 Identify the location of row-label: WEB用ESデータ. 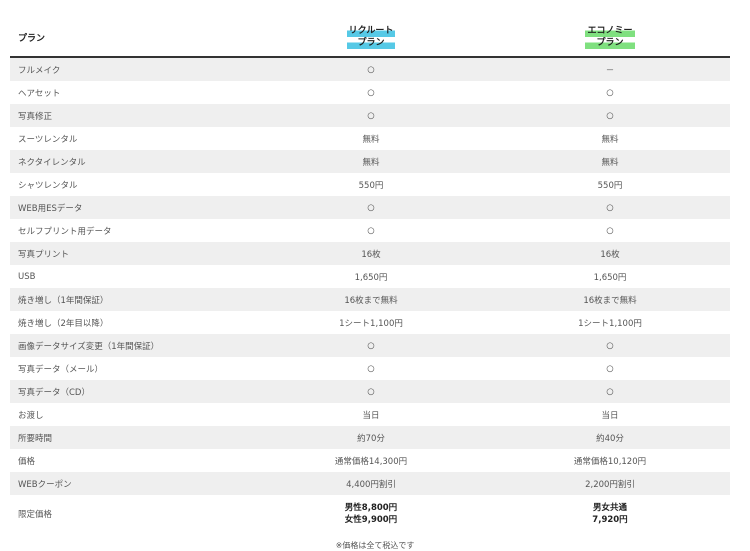
(131, 207).